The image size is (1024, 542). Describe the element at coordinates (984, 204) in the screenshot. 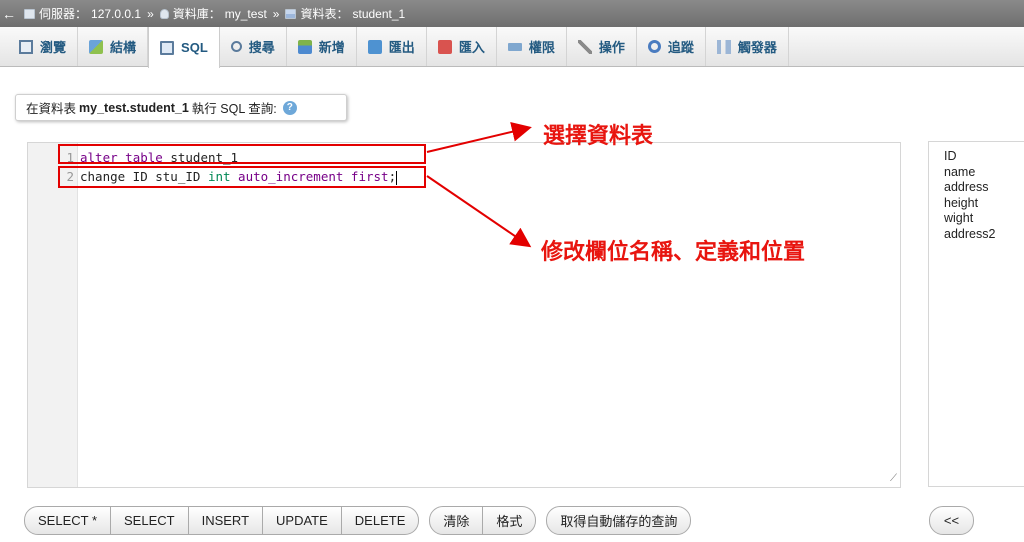

I see `list-item: height` at that location.